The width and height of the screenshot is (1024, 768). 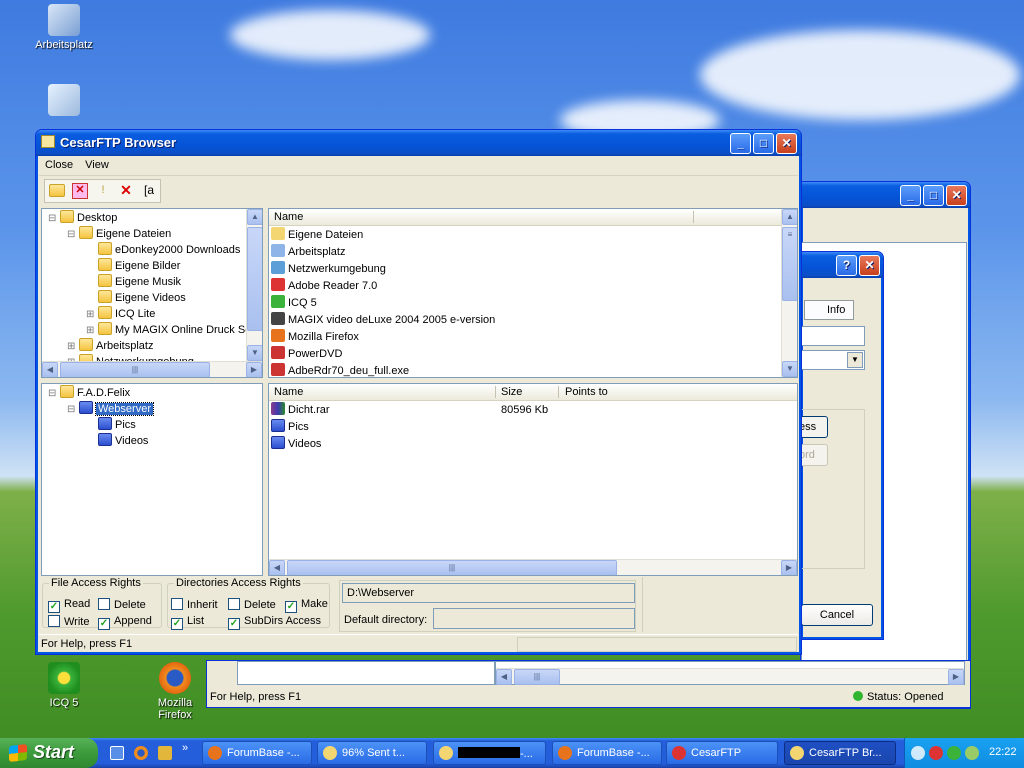 I want to click on properties-dialog: ? ✕ Info ▼ ess ord Cancel, so click(x=840, y=445).